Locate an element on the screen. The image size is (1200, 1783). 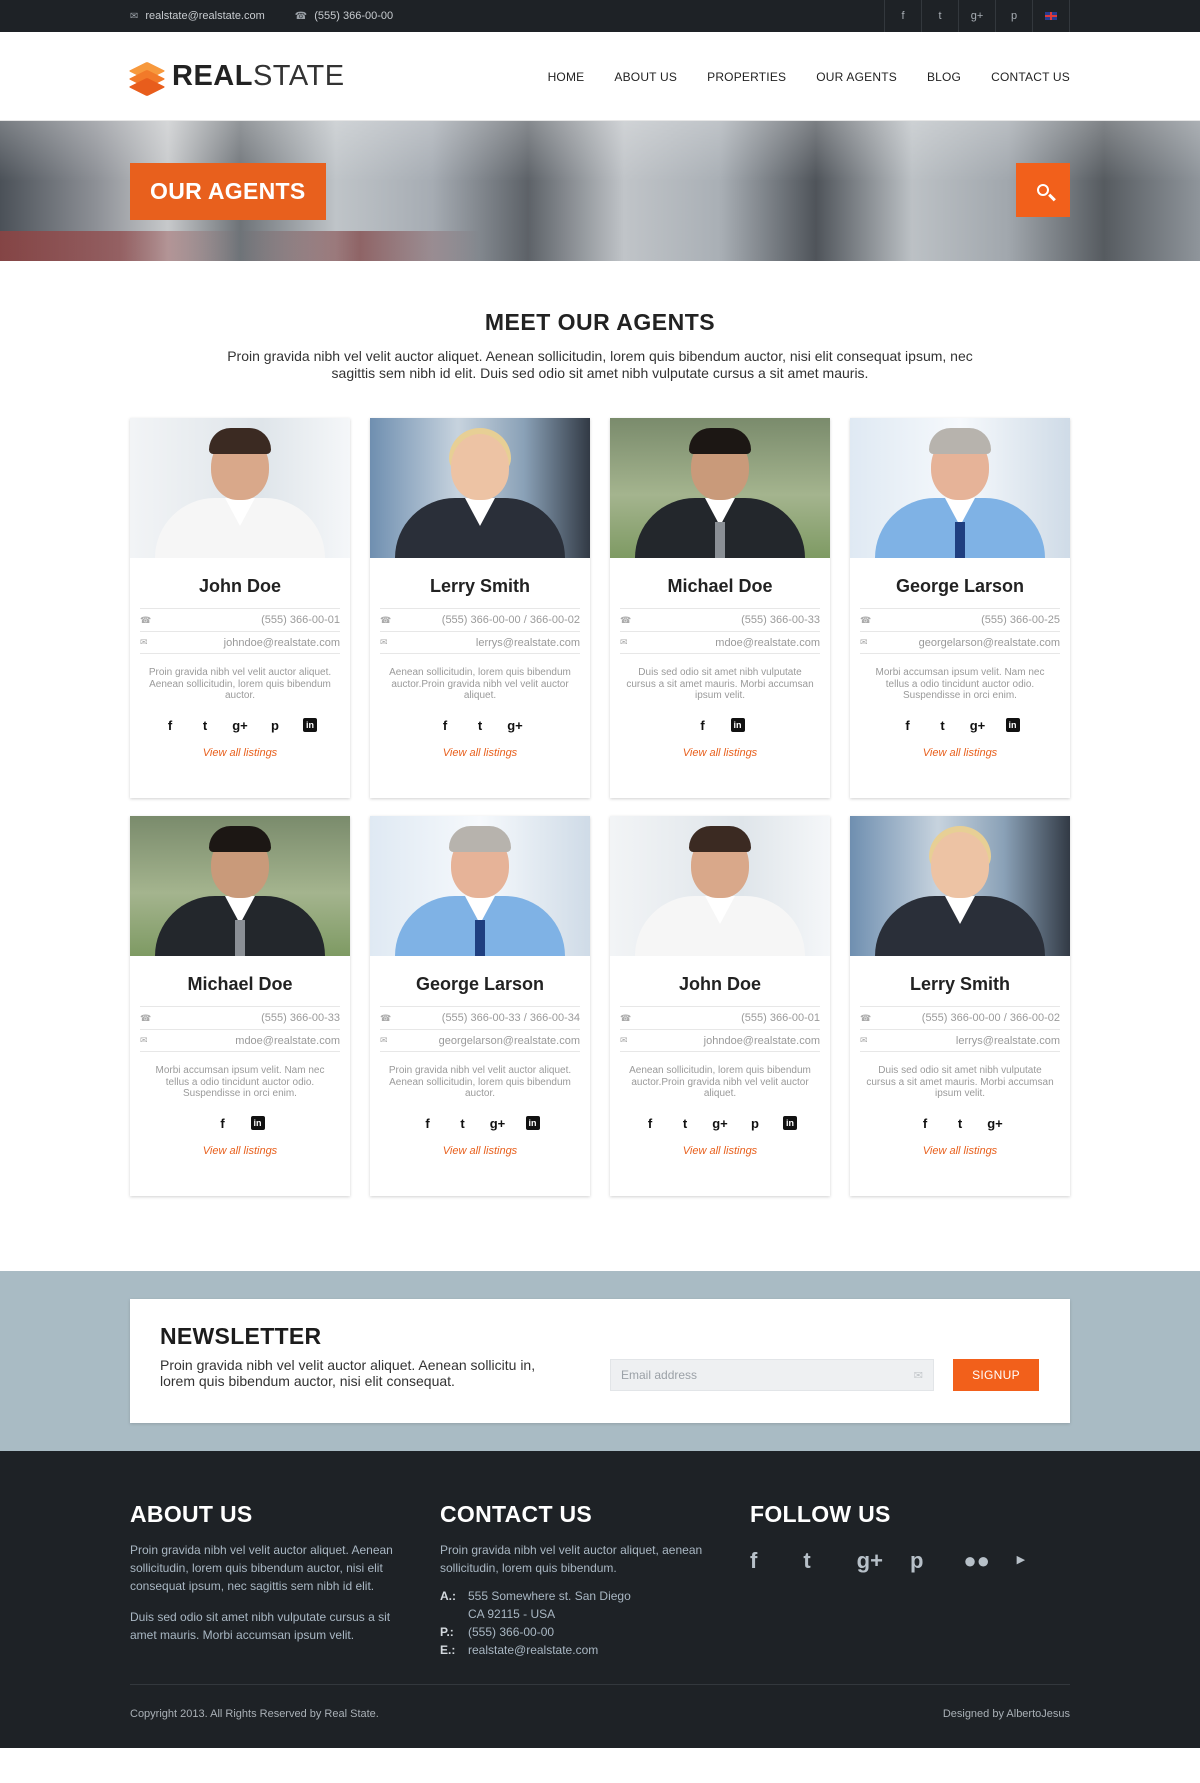
phone-icon: ☎ is located at coordinates (146, 619).